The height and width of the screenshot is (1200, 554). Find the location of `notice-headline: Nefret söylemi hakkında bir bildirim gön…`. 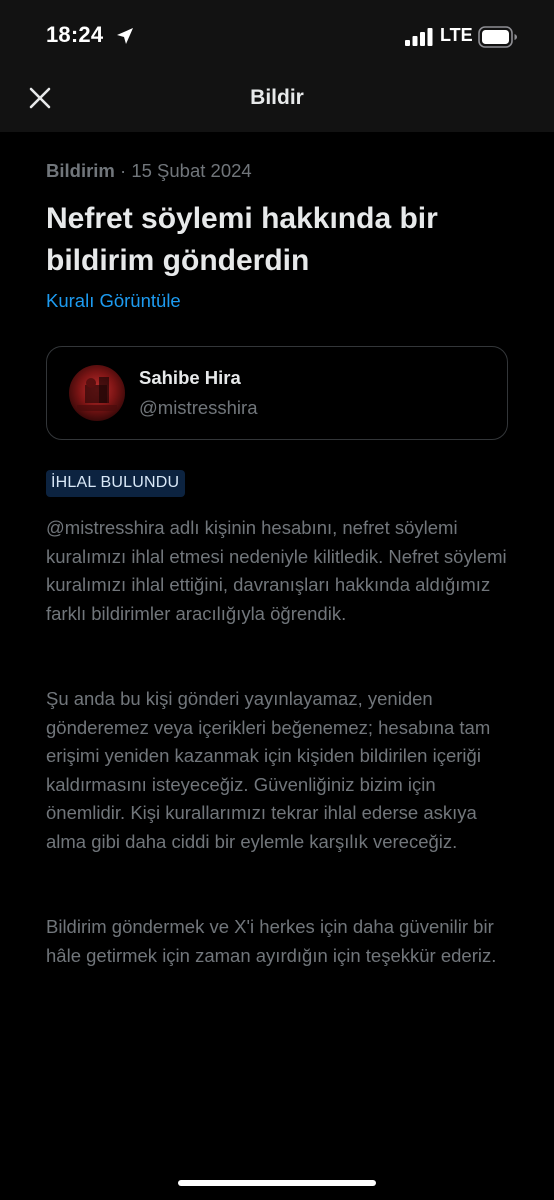

notice-headline: Nefret söylemi hakkında bir bildirim gön… is located at coordinates (242, 239).